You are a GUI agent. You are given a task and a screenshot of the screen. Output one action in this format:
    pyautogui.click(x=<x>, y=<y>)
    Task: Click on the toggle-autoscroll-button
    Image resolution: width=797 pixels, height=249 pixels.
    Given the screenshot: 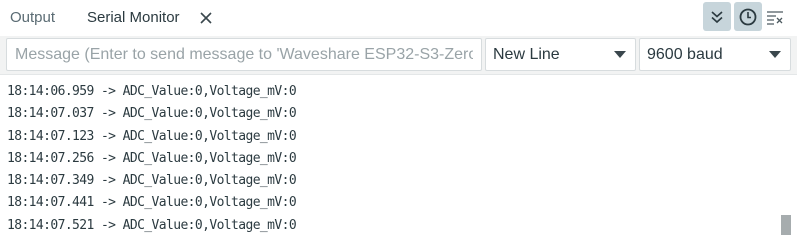 What is the action you would take?
    pyautogui.click(x=717, y=16)
    